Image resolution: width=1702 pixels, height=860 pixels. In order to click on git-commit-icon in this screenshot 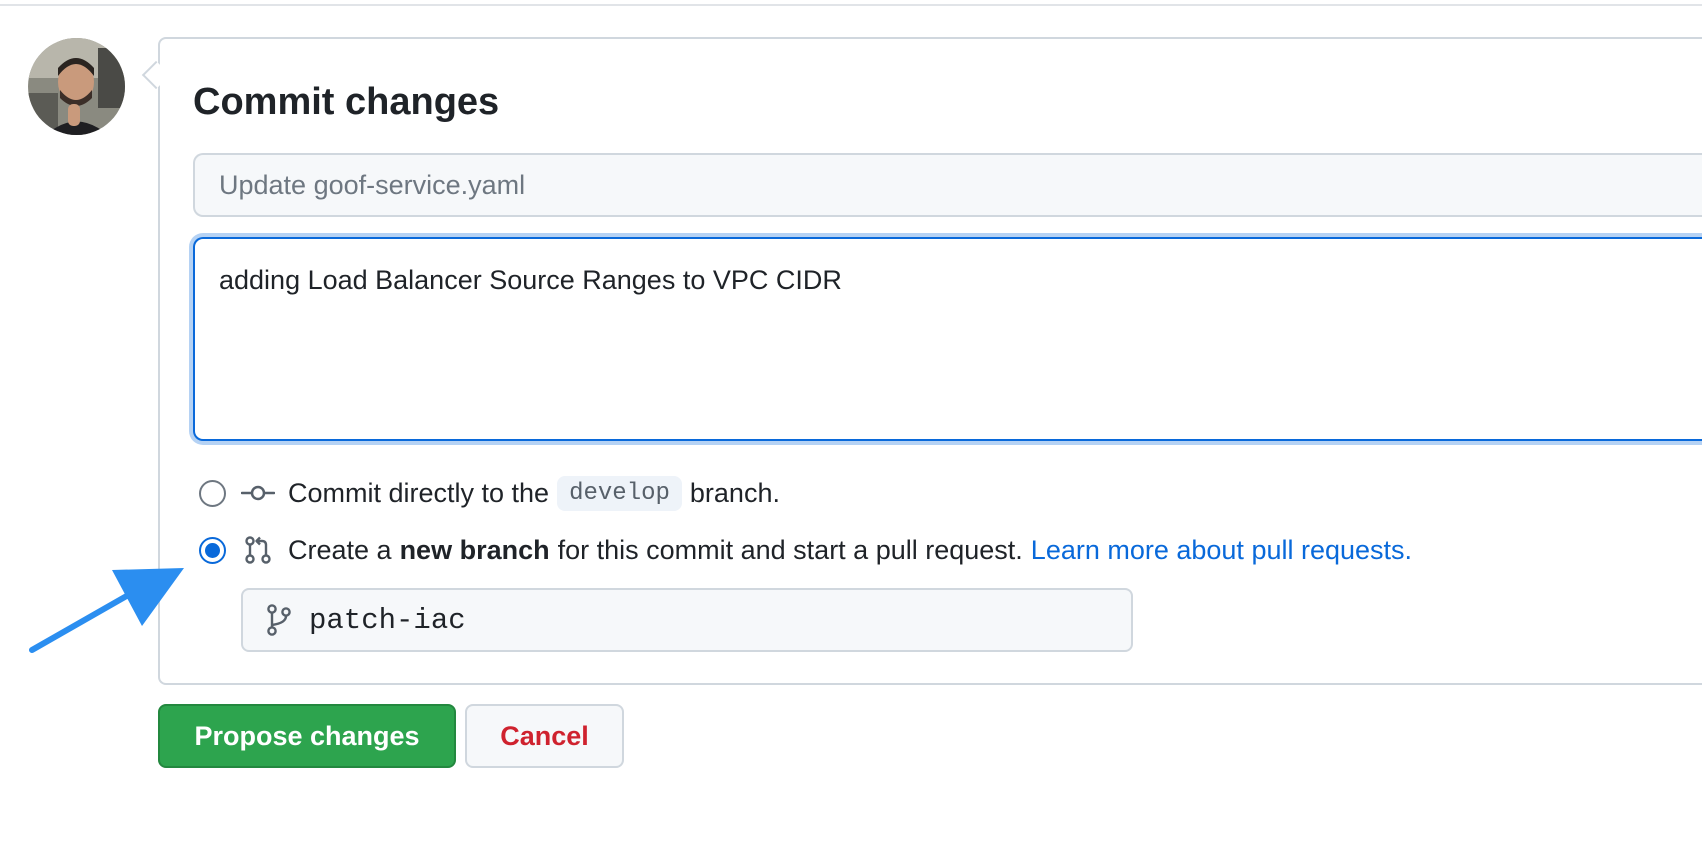, I will do `click(258, 493)`.